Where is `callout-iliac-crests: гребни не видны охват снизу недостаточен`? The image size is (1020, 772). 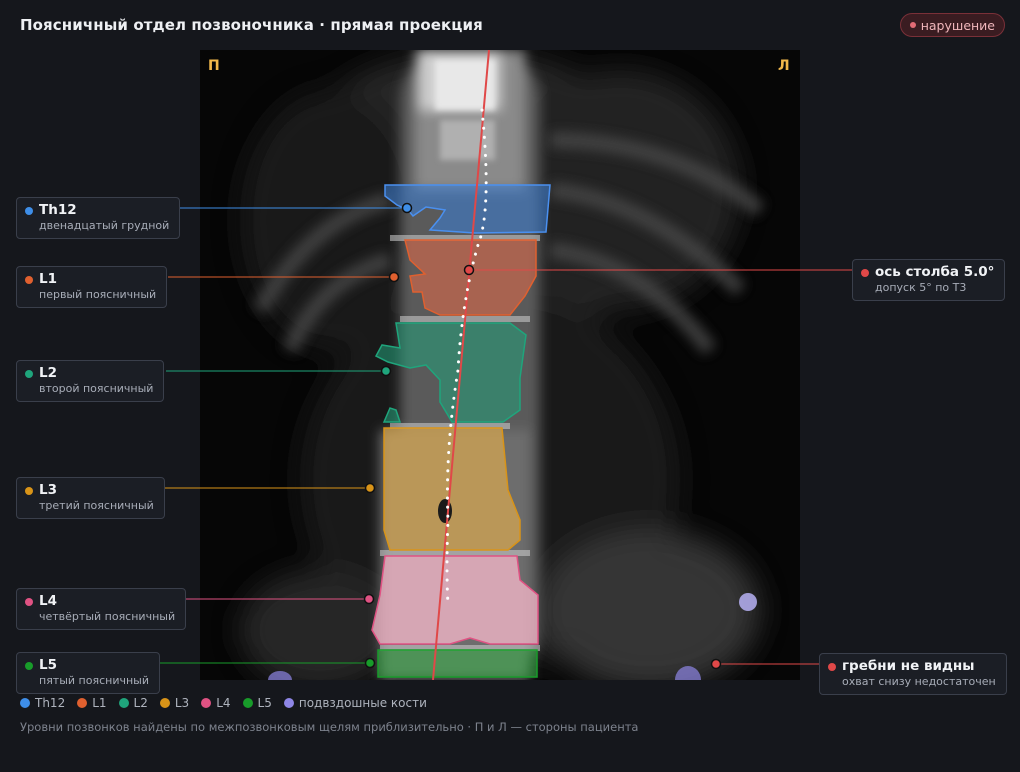 callout-iliac-crests: гребни не видны охват снизу недостаточен is located at coordinates (913, 674).